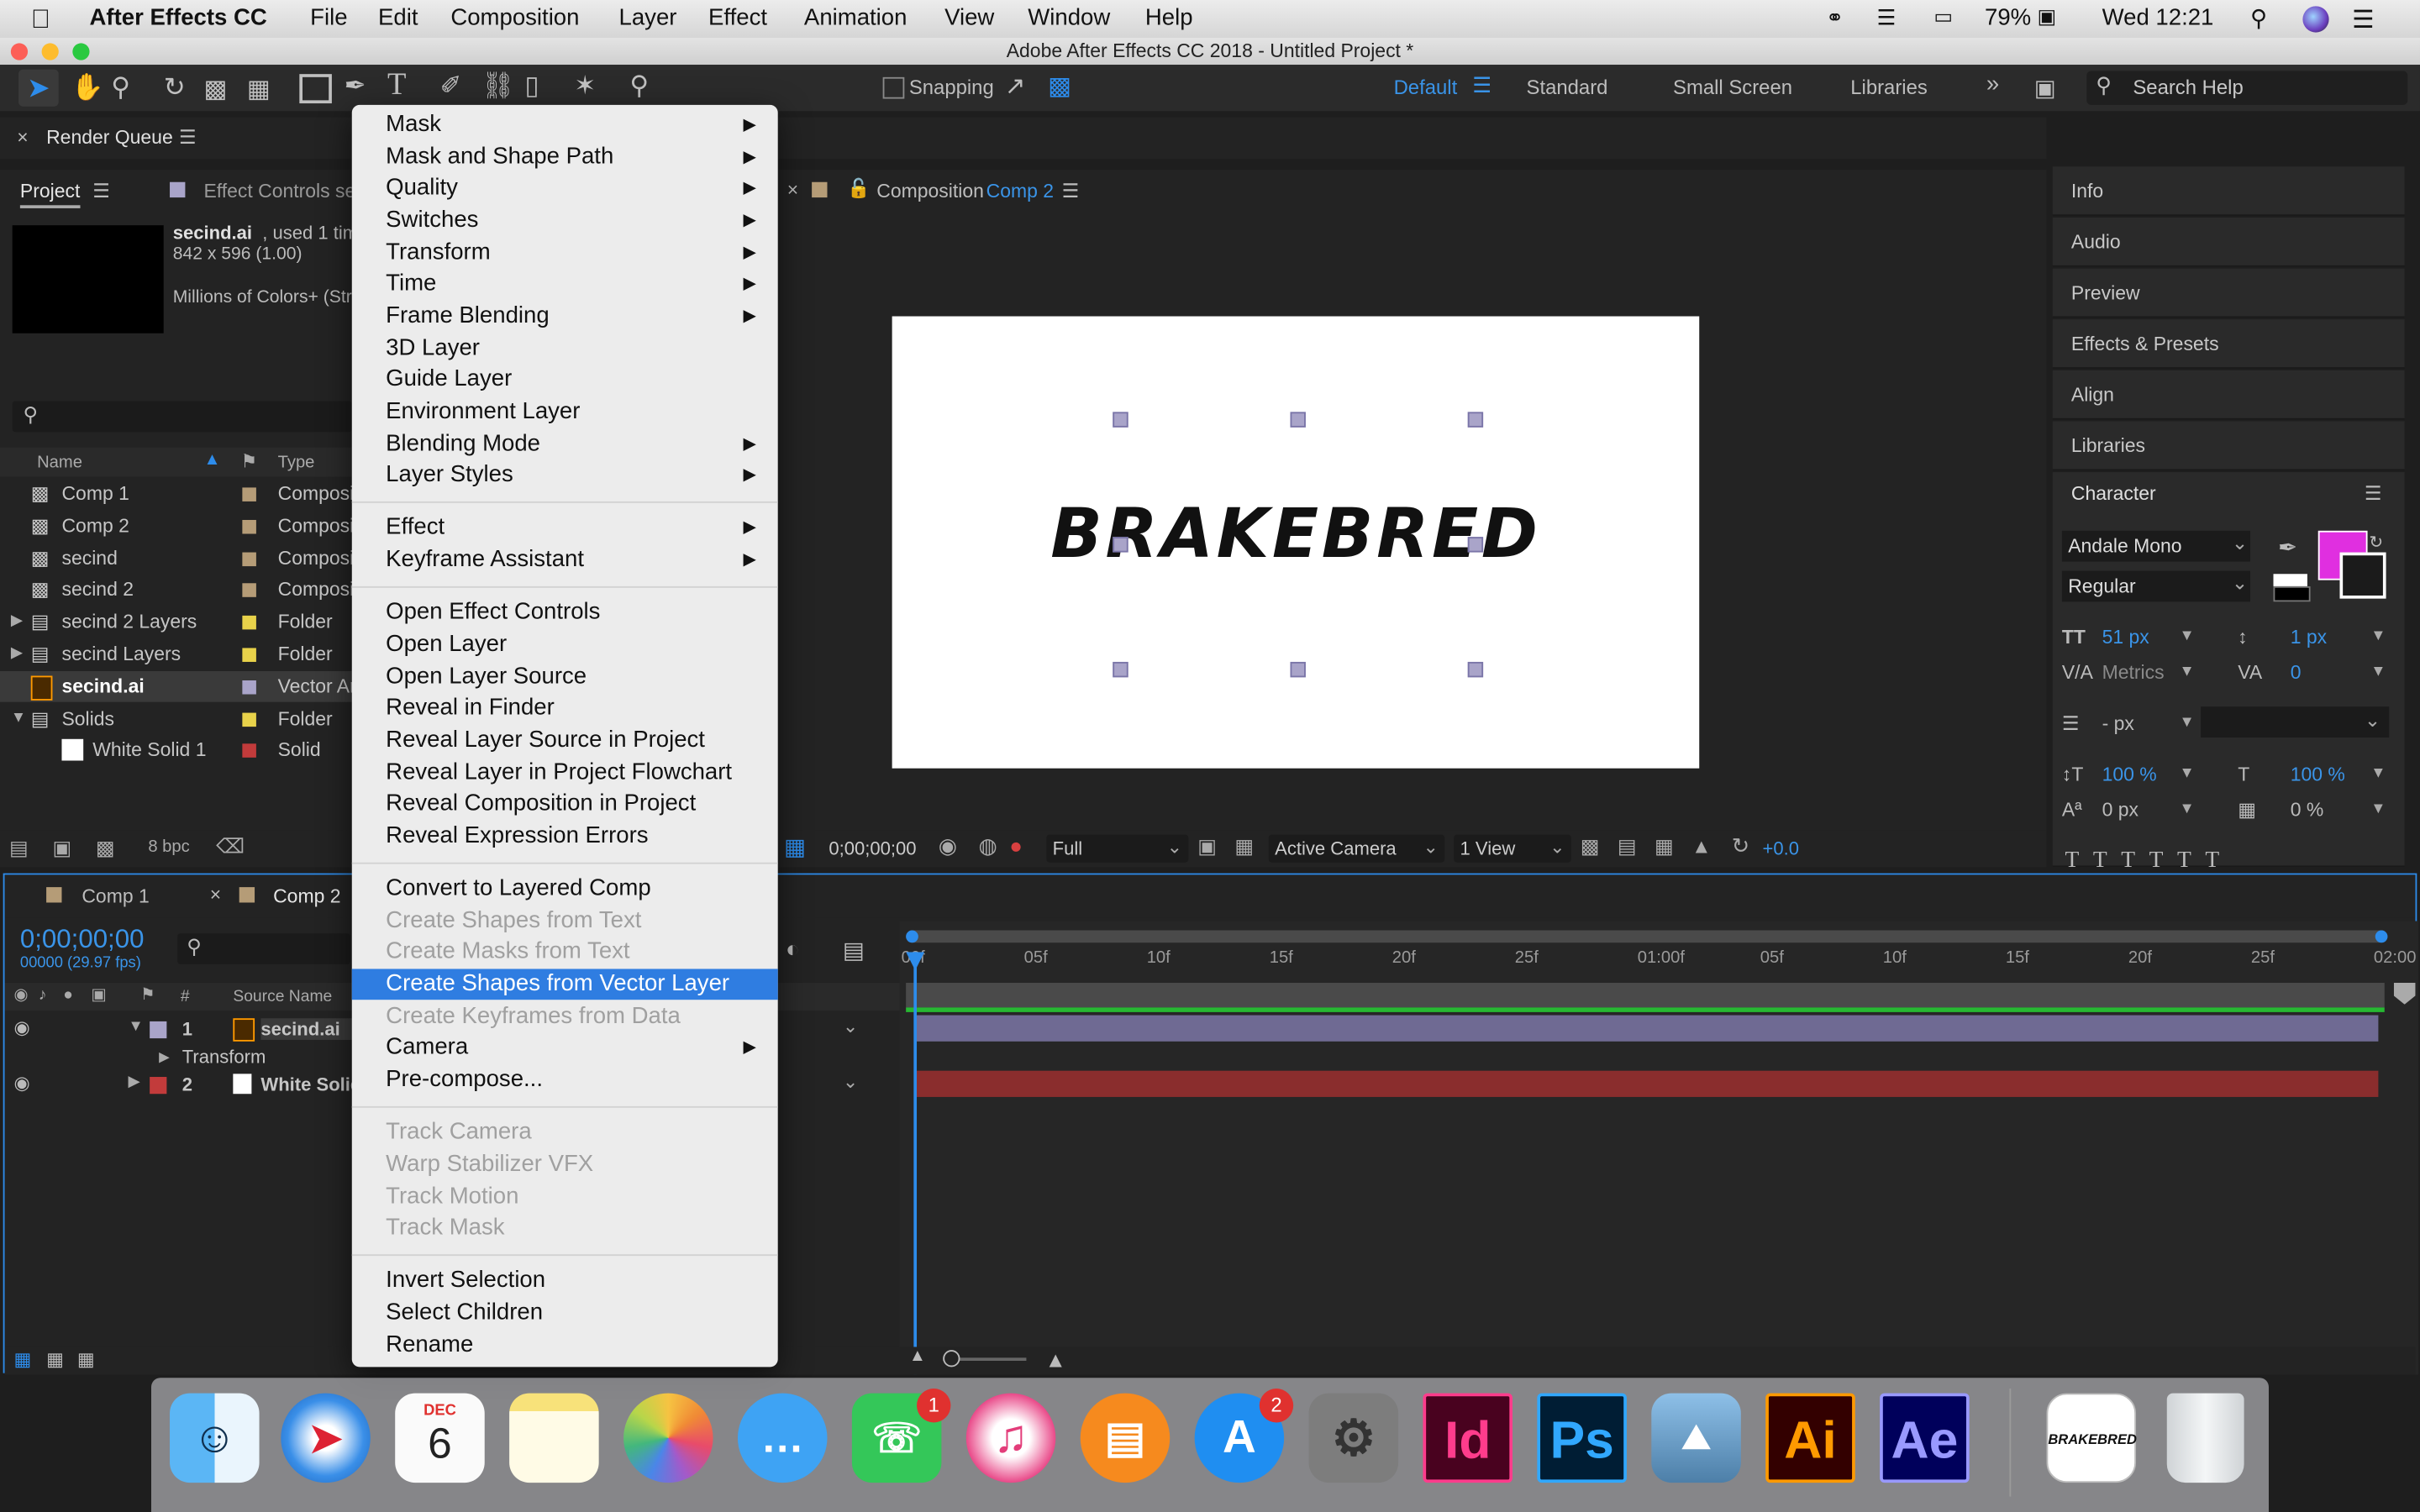  Describe the element at coordinates (2382, 936) in the screenshot. I see `navigator-end-handle` at that location.